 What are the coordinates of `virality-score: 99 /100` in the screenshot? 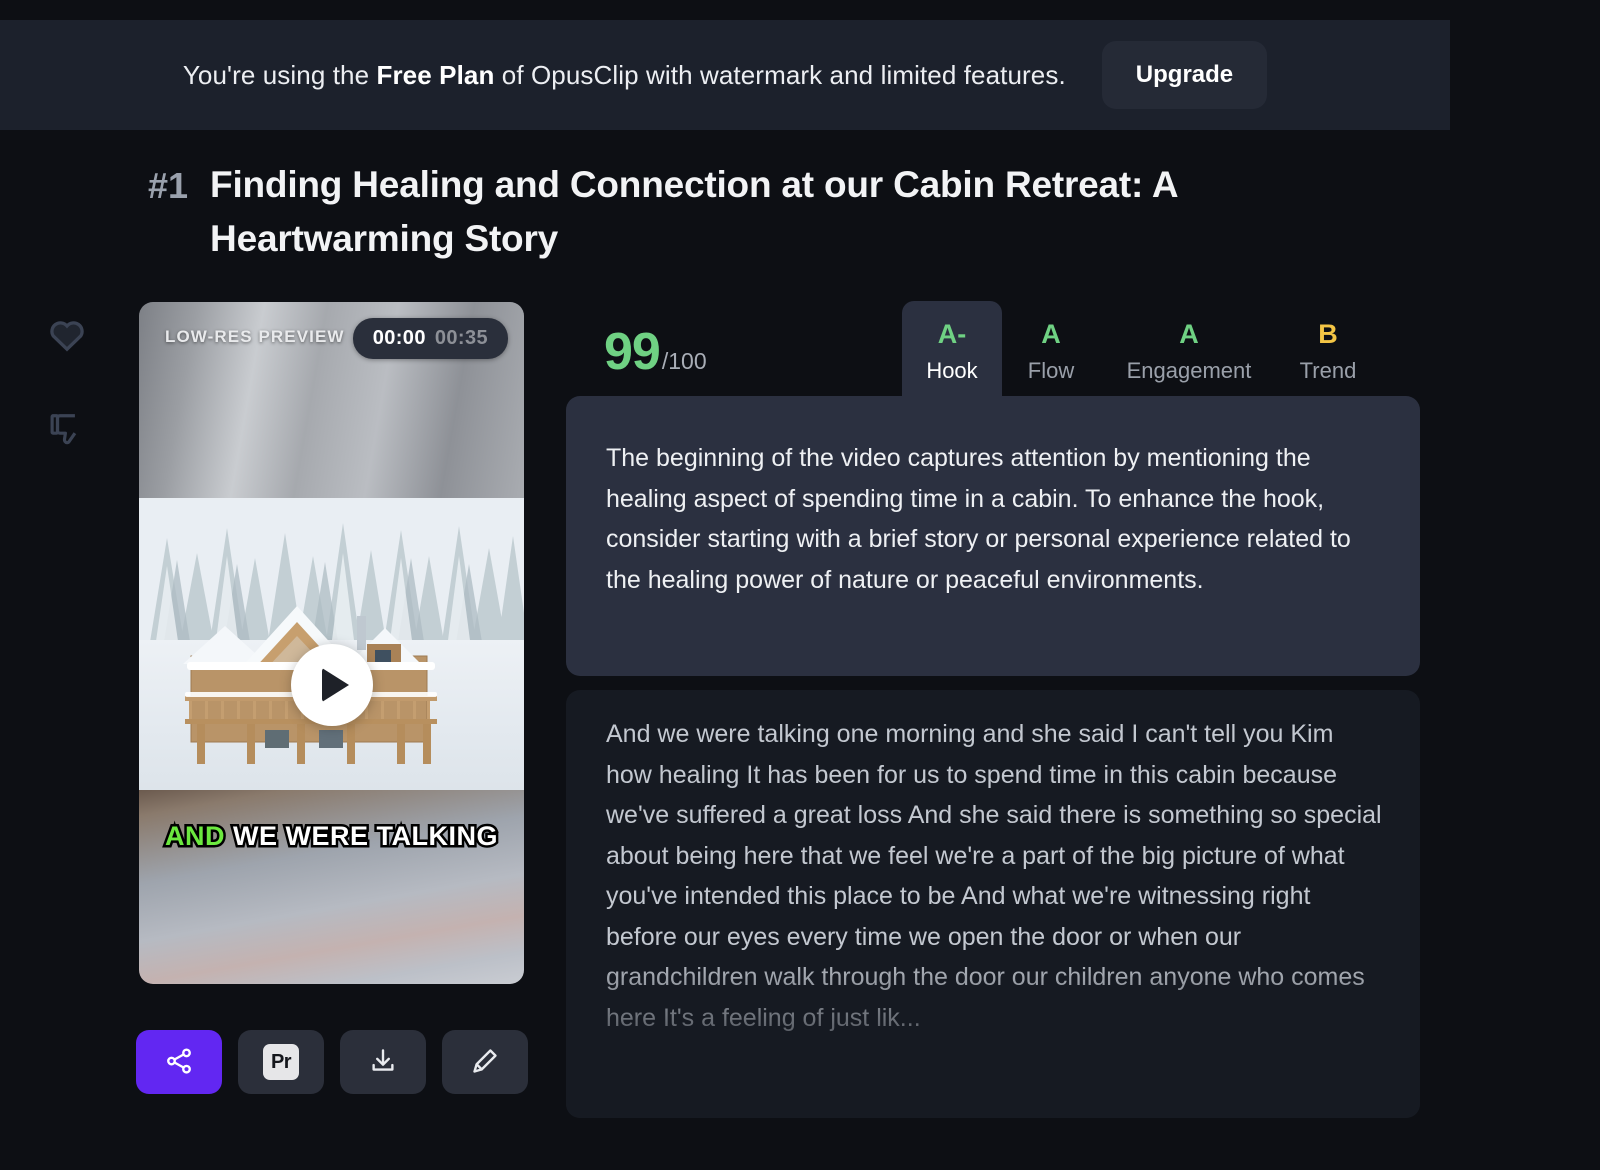 It's located at (655, 352).